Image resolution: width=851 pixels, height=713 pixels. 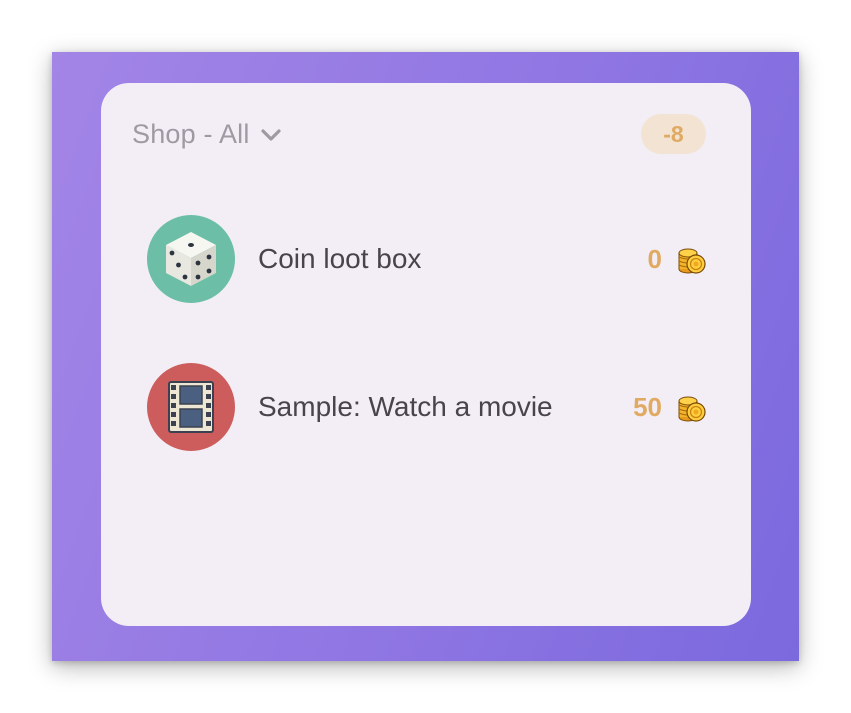 I want to click on shop-item-coin-loot-box: Coin loot box 0, so click(x=427, y=259).